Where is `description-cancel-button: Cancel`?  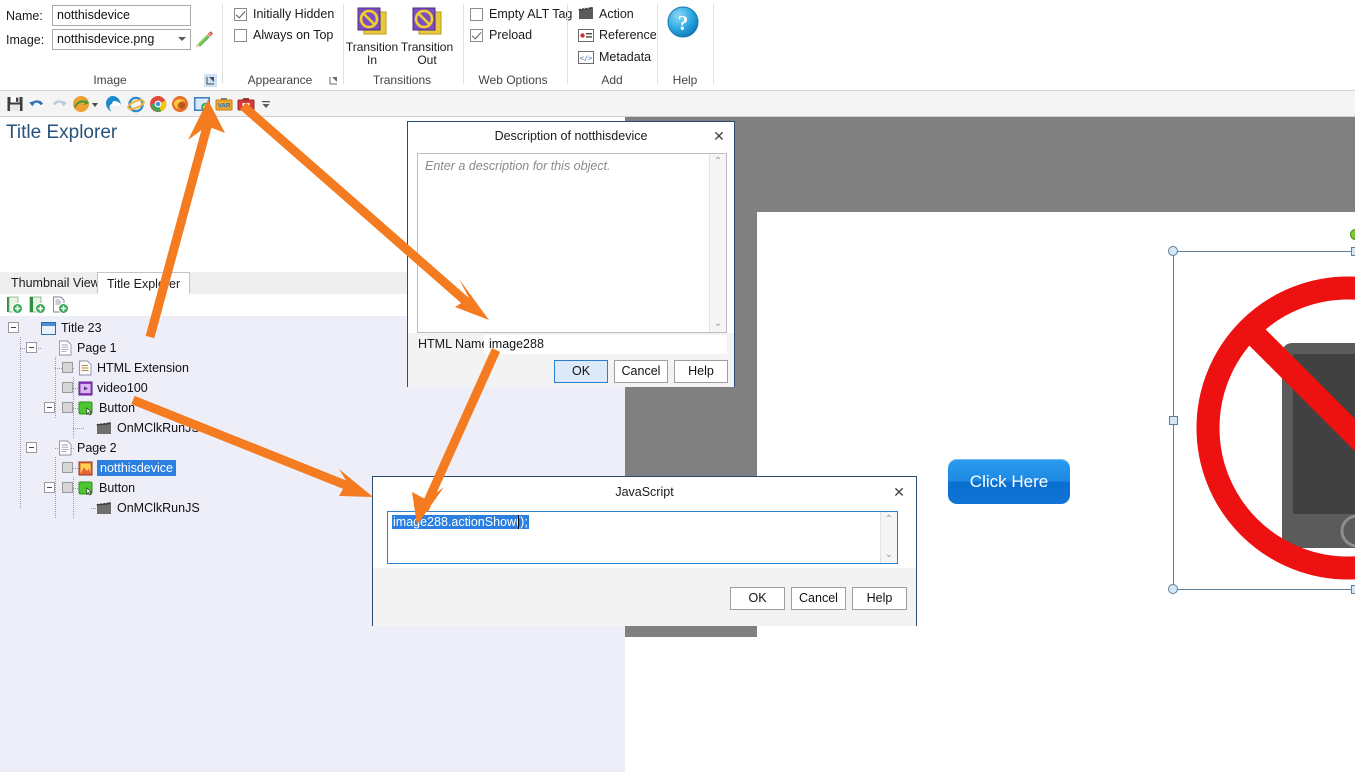 description-cancel-button: Cancel is located at coordinates (641, 371).